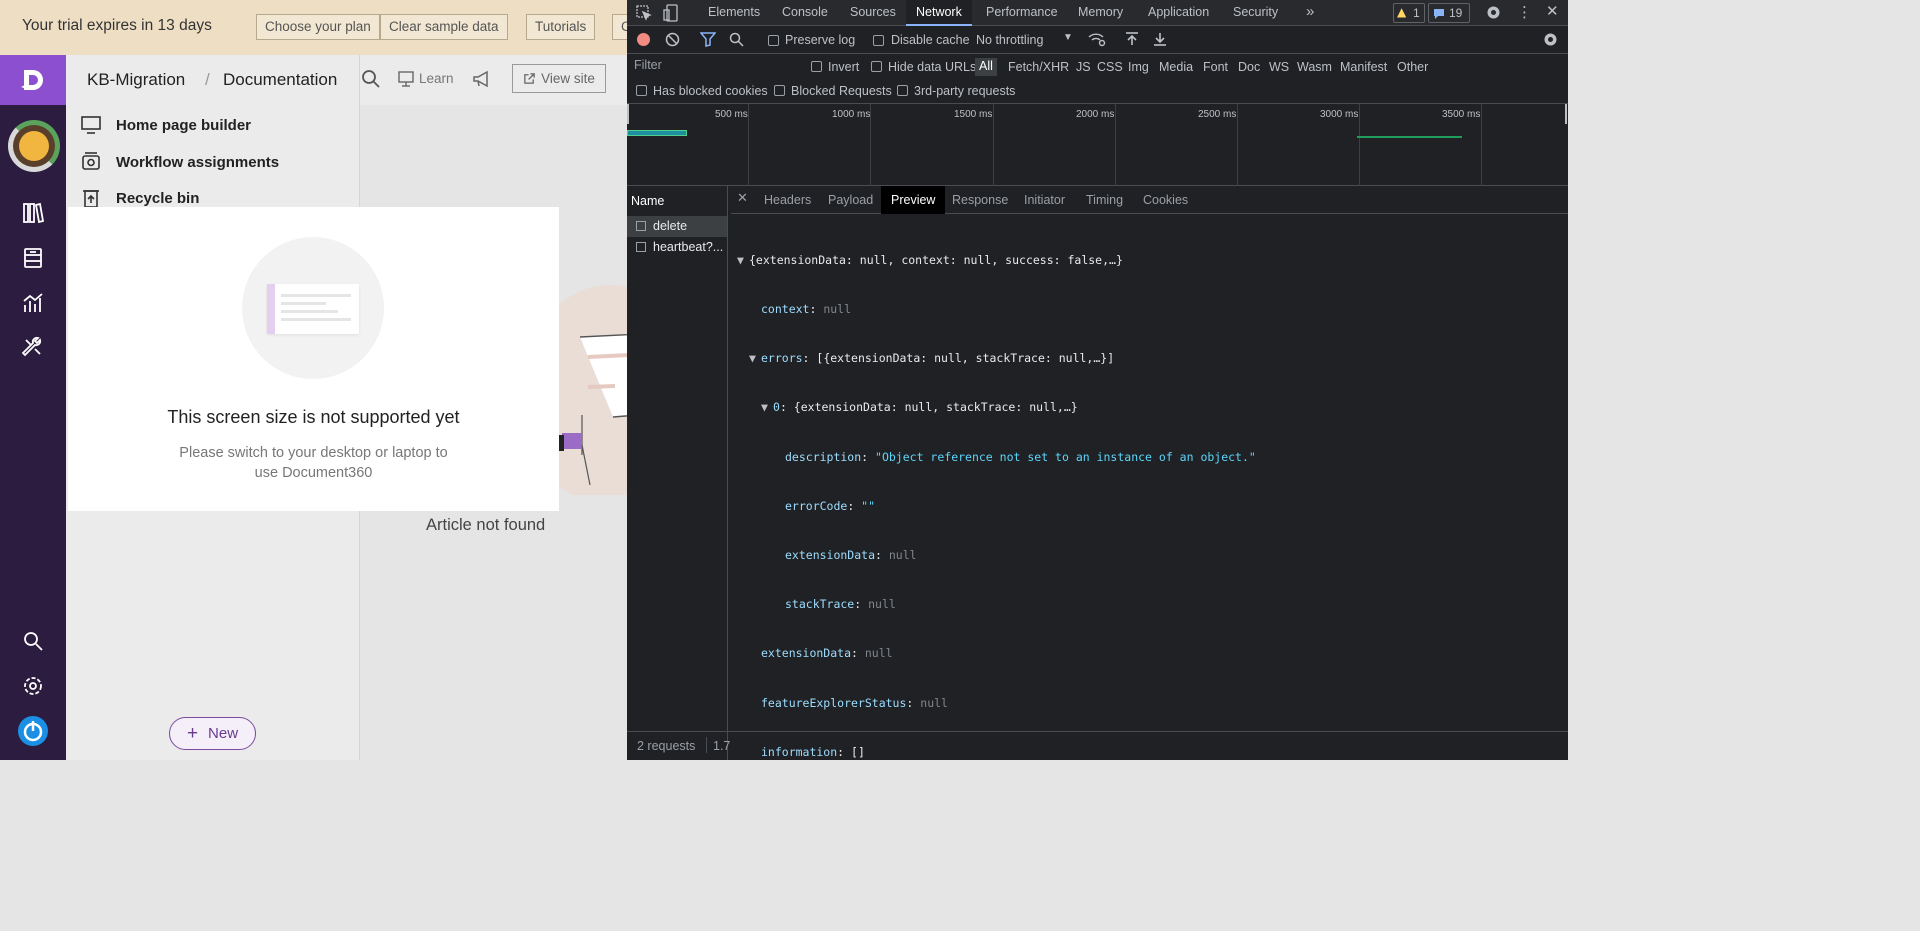 This screenshot has height=931, width=1920. I want to click on type-filter-other: Other, so click(1412, 67).